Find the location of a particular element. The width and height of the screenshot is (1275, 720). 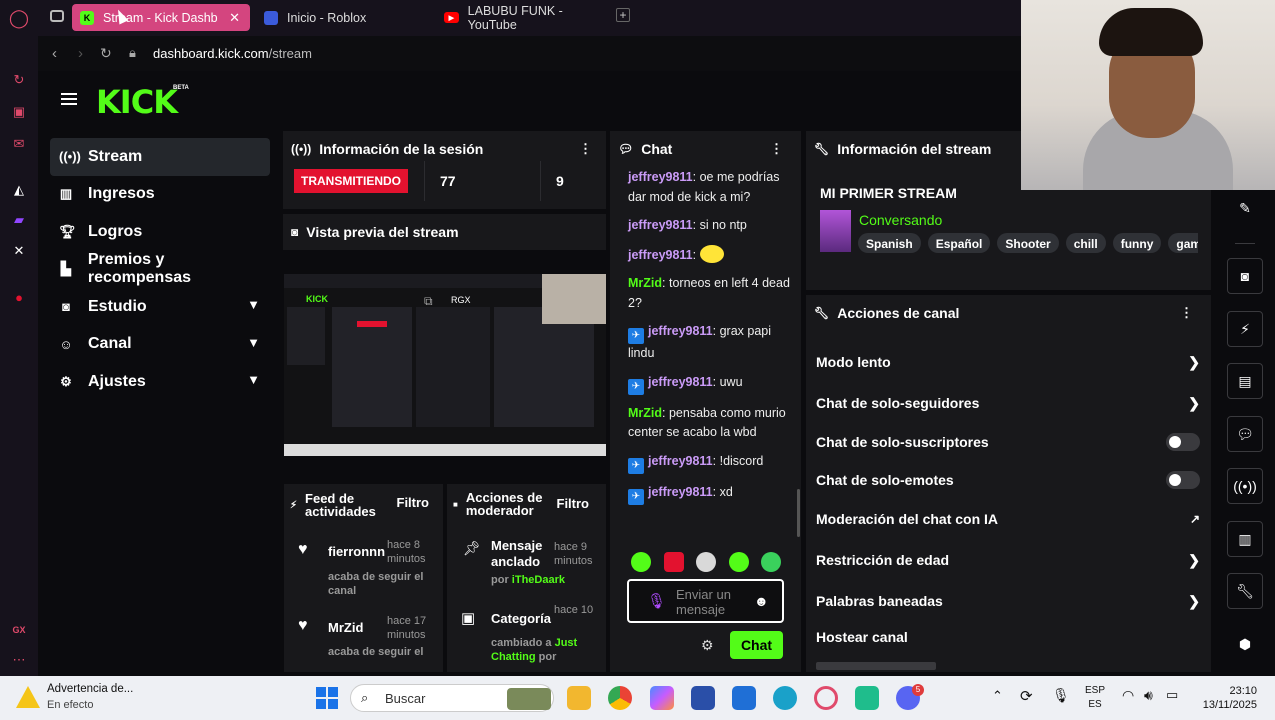

chat-scrollbar is located at coordinates (798, 513).